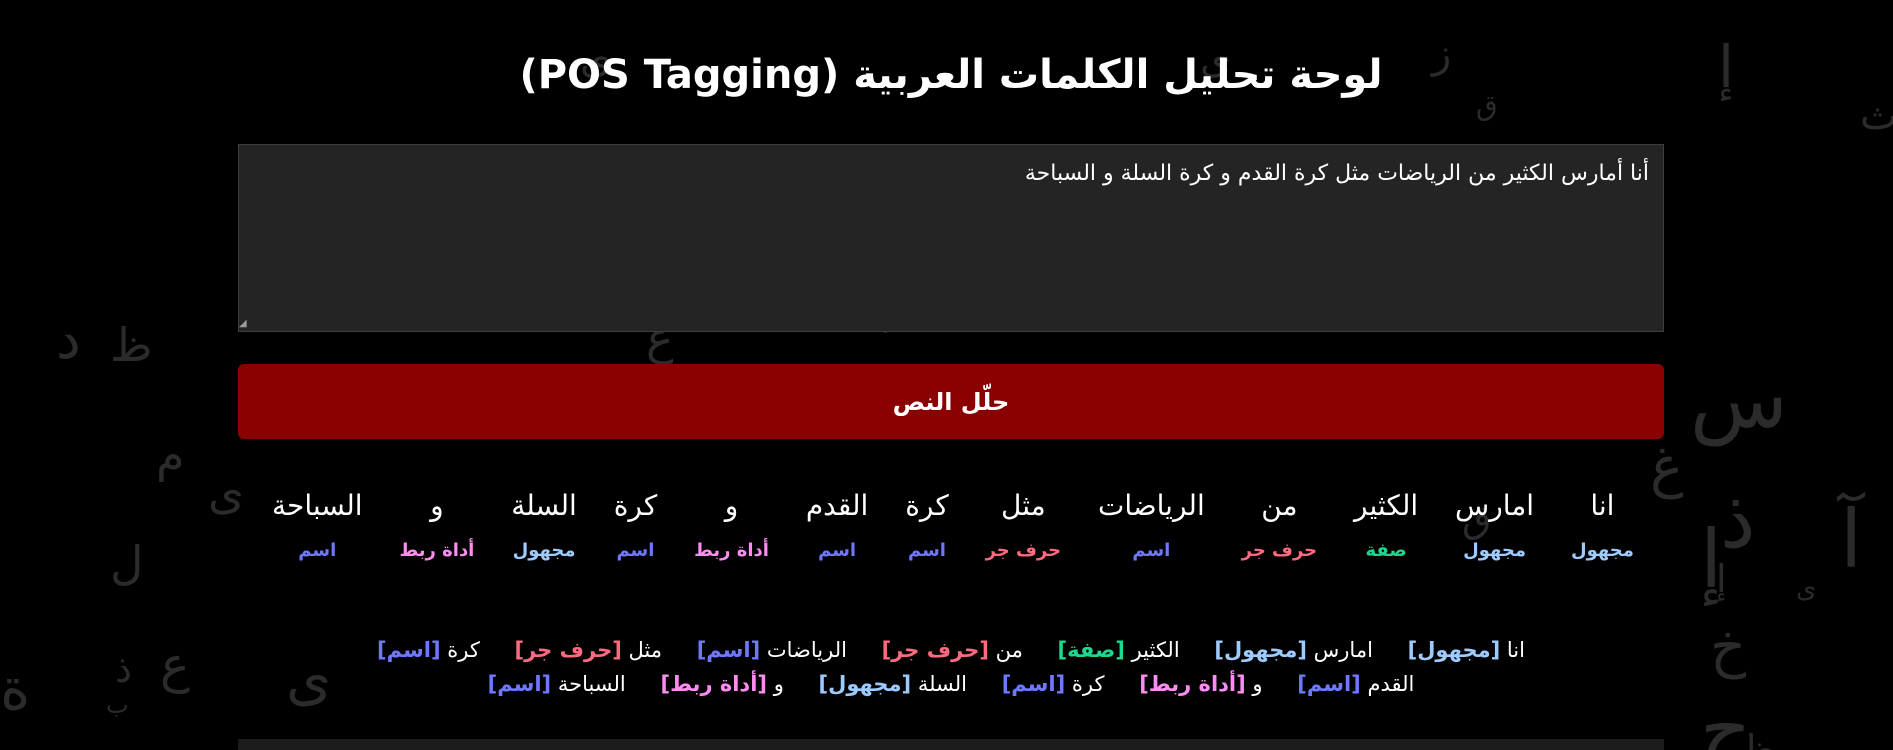 The image size is (1893, 750). What do you see at coordinates (1494, 523) in the screenshot?
I see `token-item: امارس مجهول` at bounding box center [1494, 523].